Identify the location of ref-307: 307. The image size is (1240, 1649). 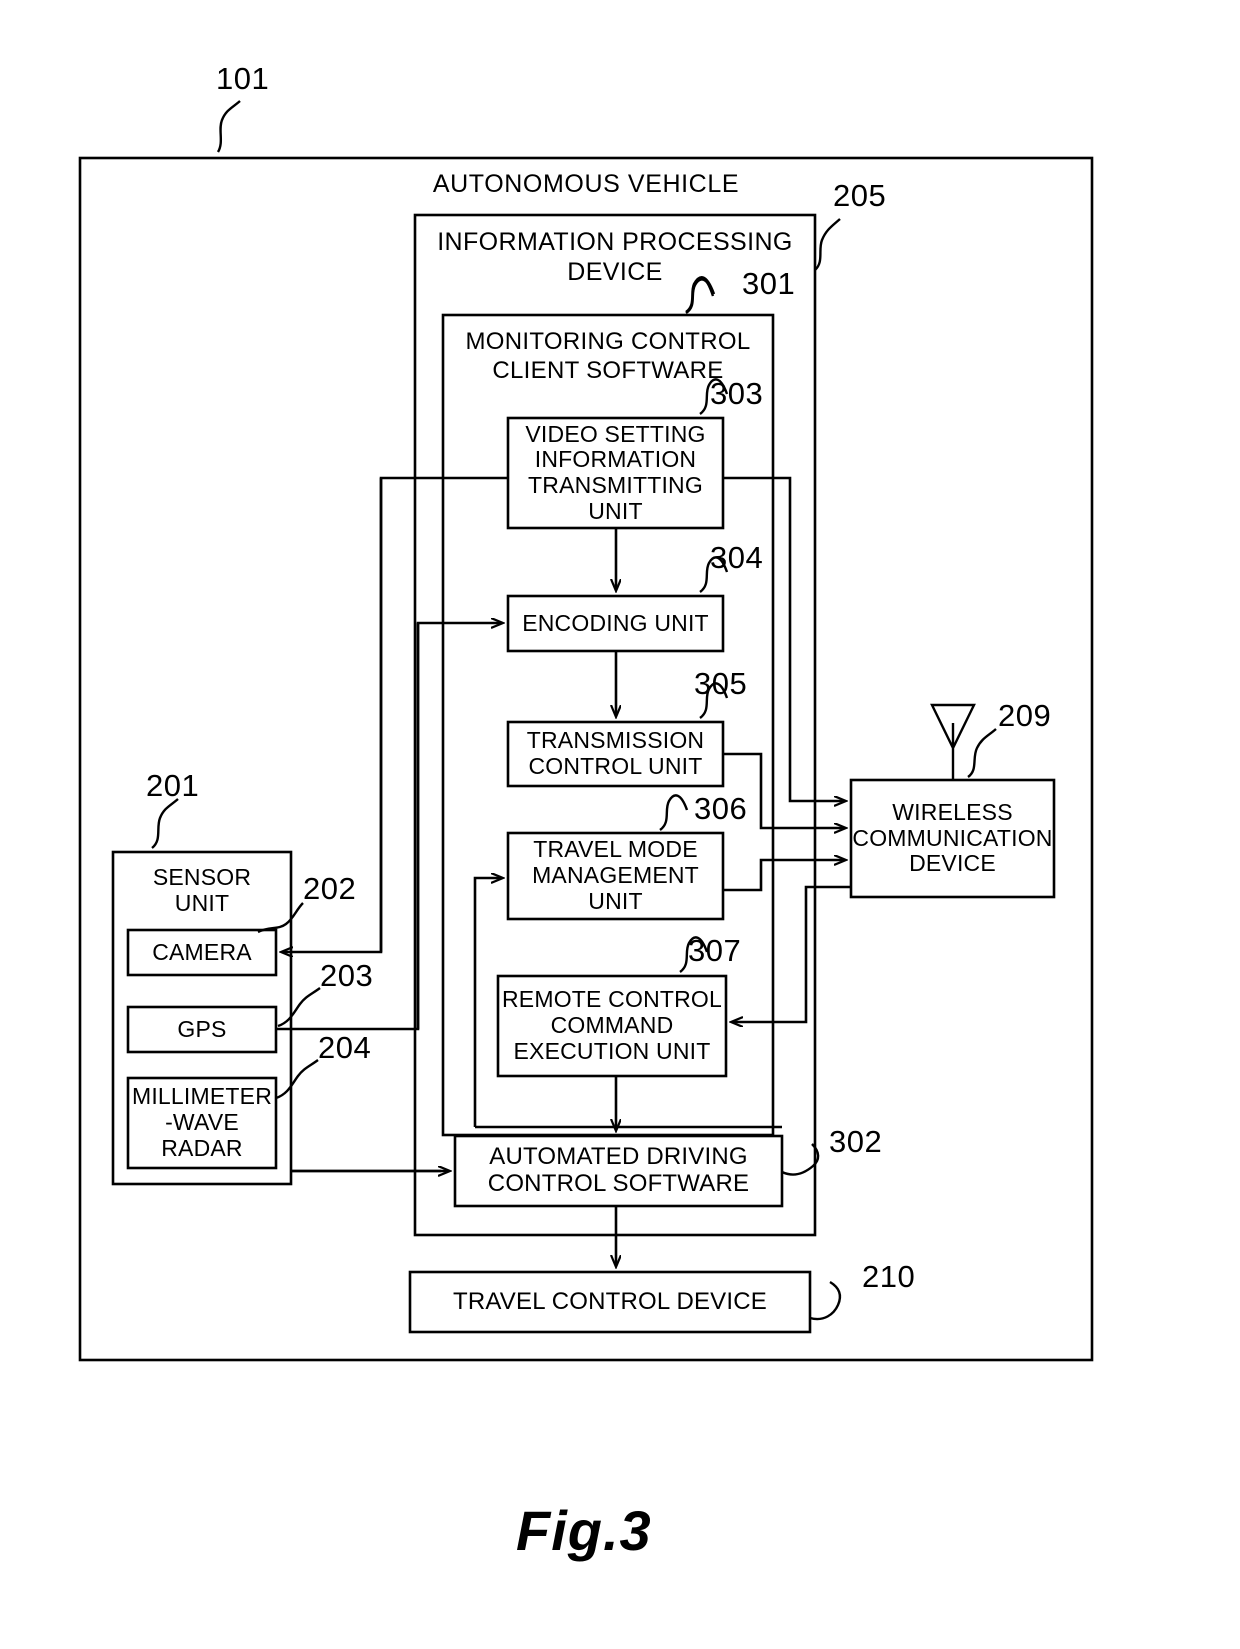
(715, 950).